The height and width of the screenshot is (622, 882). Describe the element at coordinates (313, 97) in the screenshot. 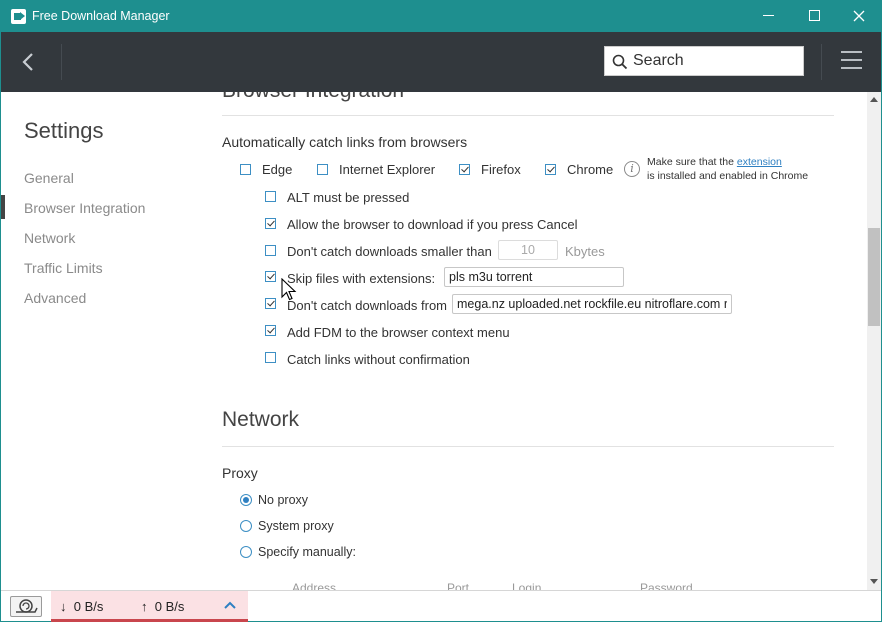

I see `browser-integration-heading: Browser Integration` at that location.